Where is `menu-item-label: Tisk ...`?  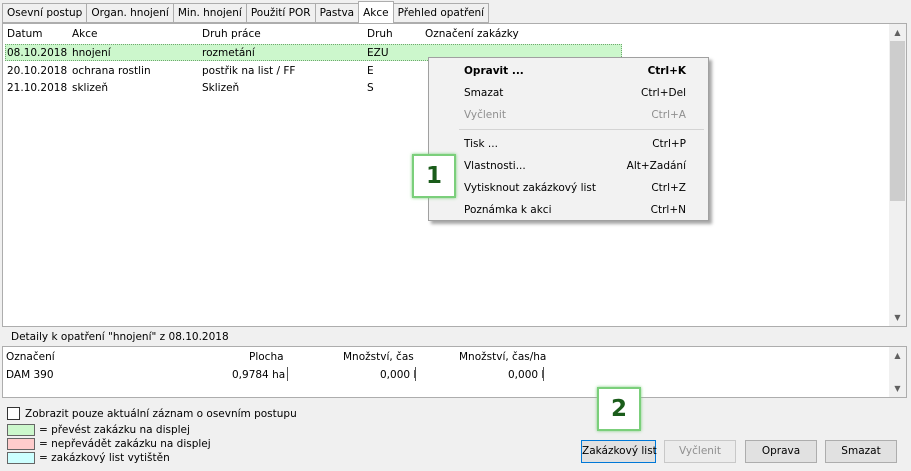 menu-item-label: Tisk ... is located at coordinates (481, 144).